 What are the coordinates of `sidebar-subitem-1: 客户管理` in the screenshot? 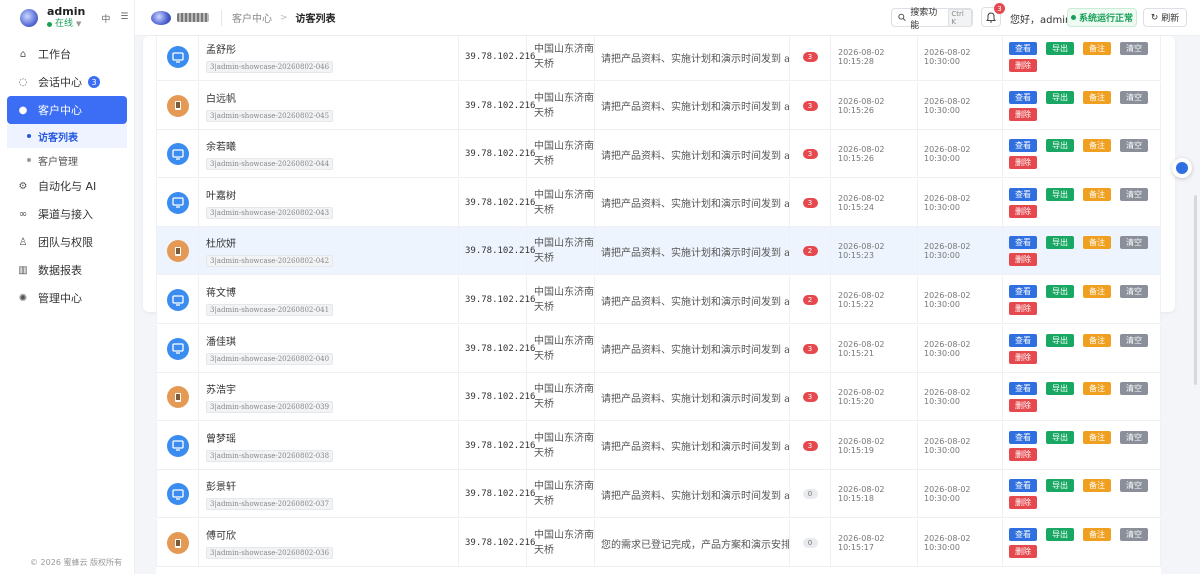 It's located at (67, 160).